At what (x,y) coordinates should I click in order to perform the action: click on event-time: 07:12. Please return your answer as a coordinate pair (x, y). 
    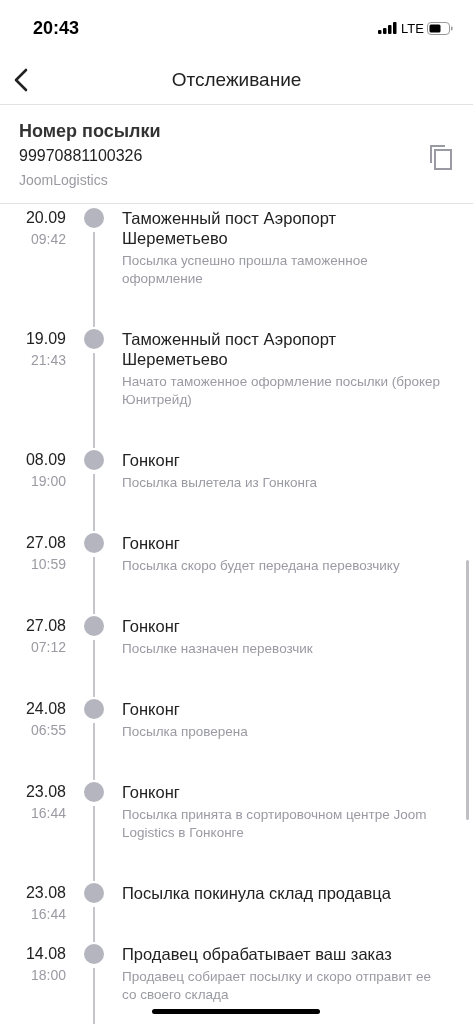
    Looking at the image, I should click on (48, 647).